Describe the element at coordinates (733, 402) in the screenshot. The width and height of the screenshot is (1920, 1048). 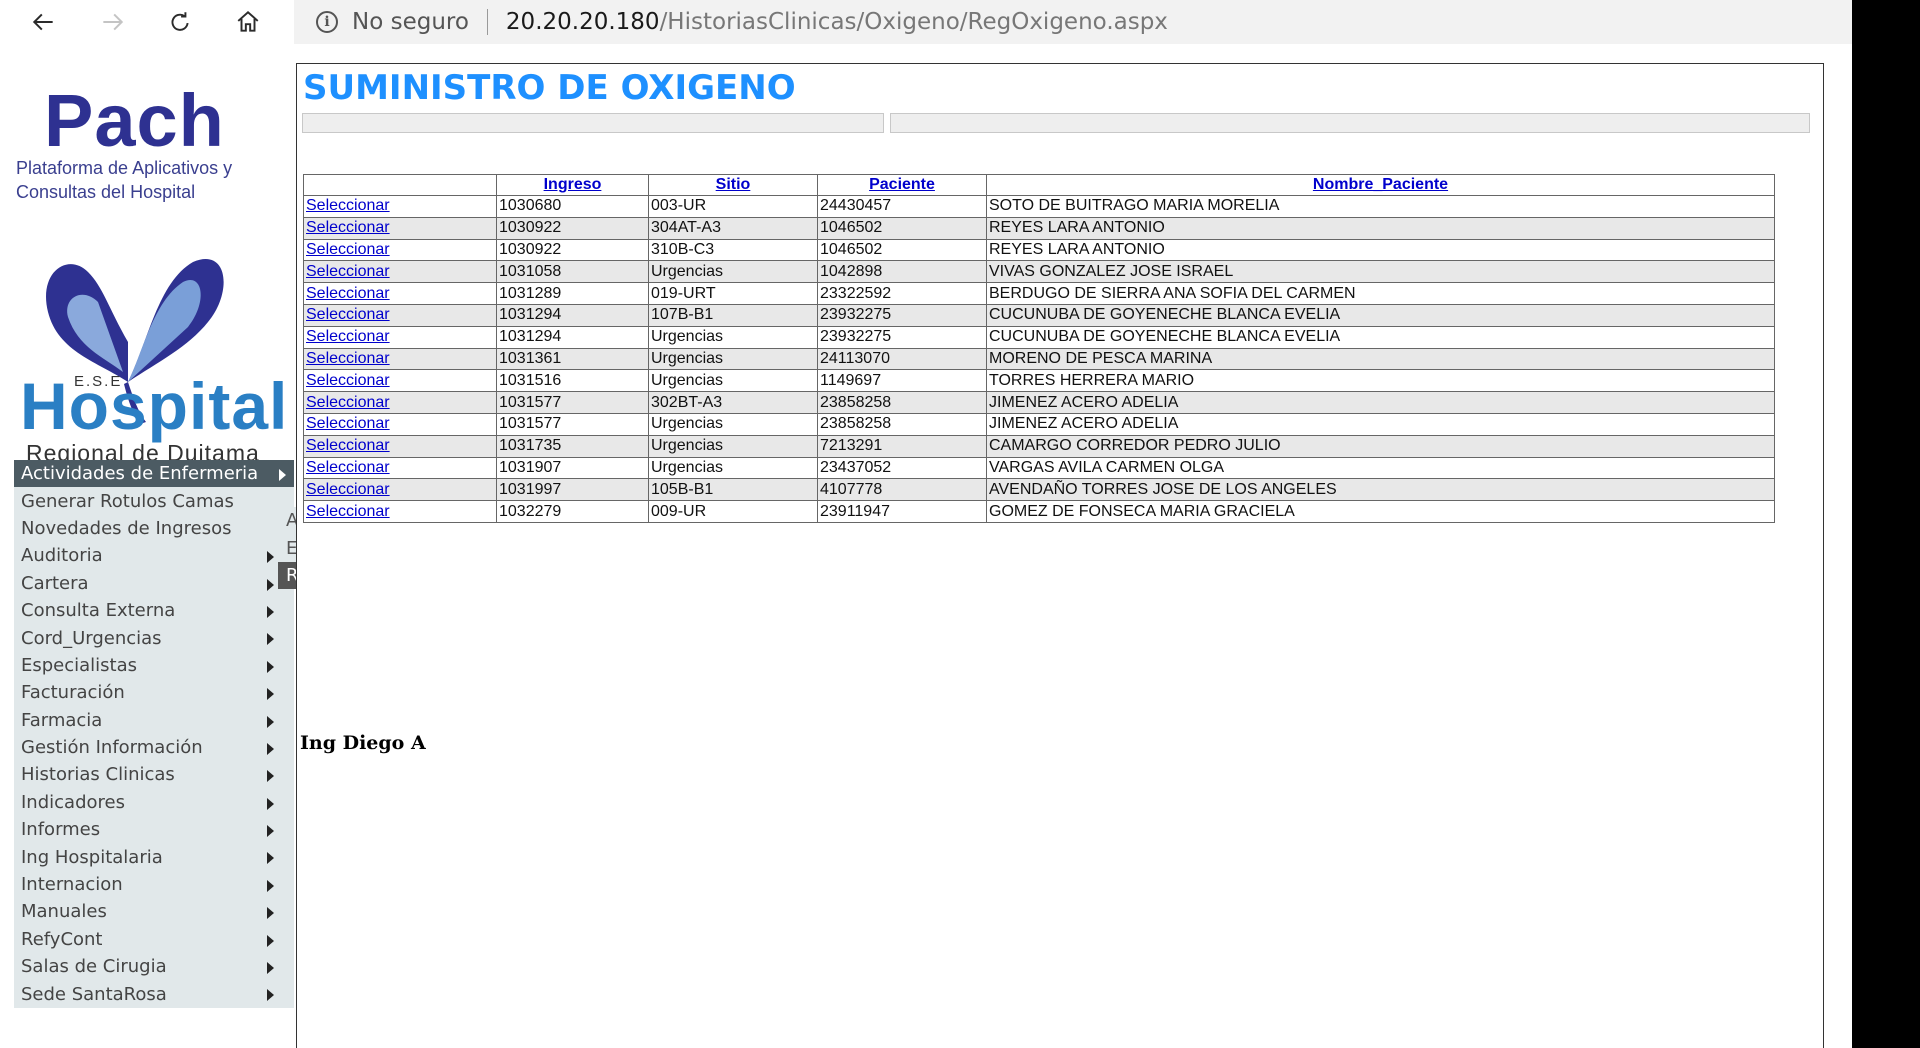
I see `sitio-cell: 302BT-A3` at that location.